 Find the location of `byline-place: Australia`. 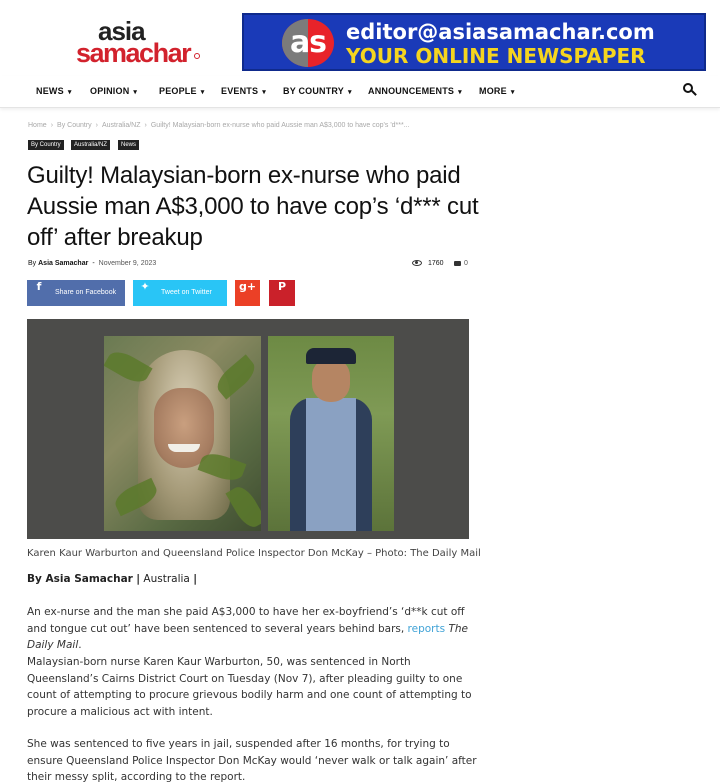

byline-place: Australia is located at coordinates (166, 579).